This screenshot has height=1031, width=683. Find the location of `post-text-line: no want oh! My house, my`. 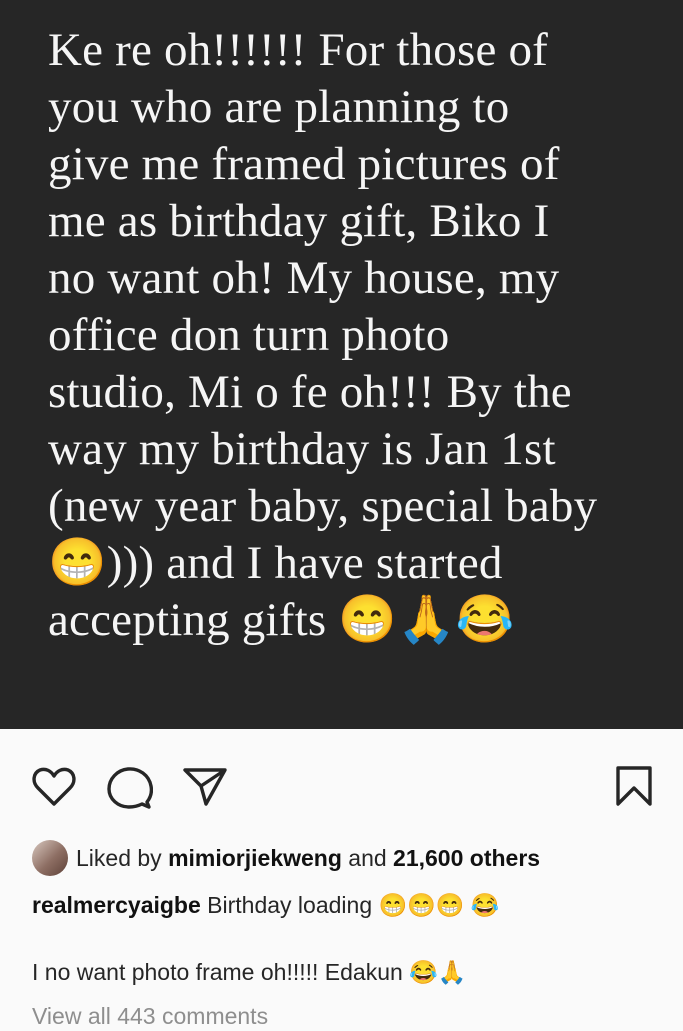

post-text-line: no want oh! My house, my is located at coordinates (304, 278).